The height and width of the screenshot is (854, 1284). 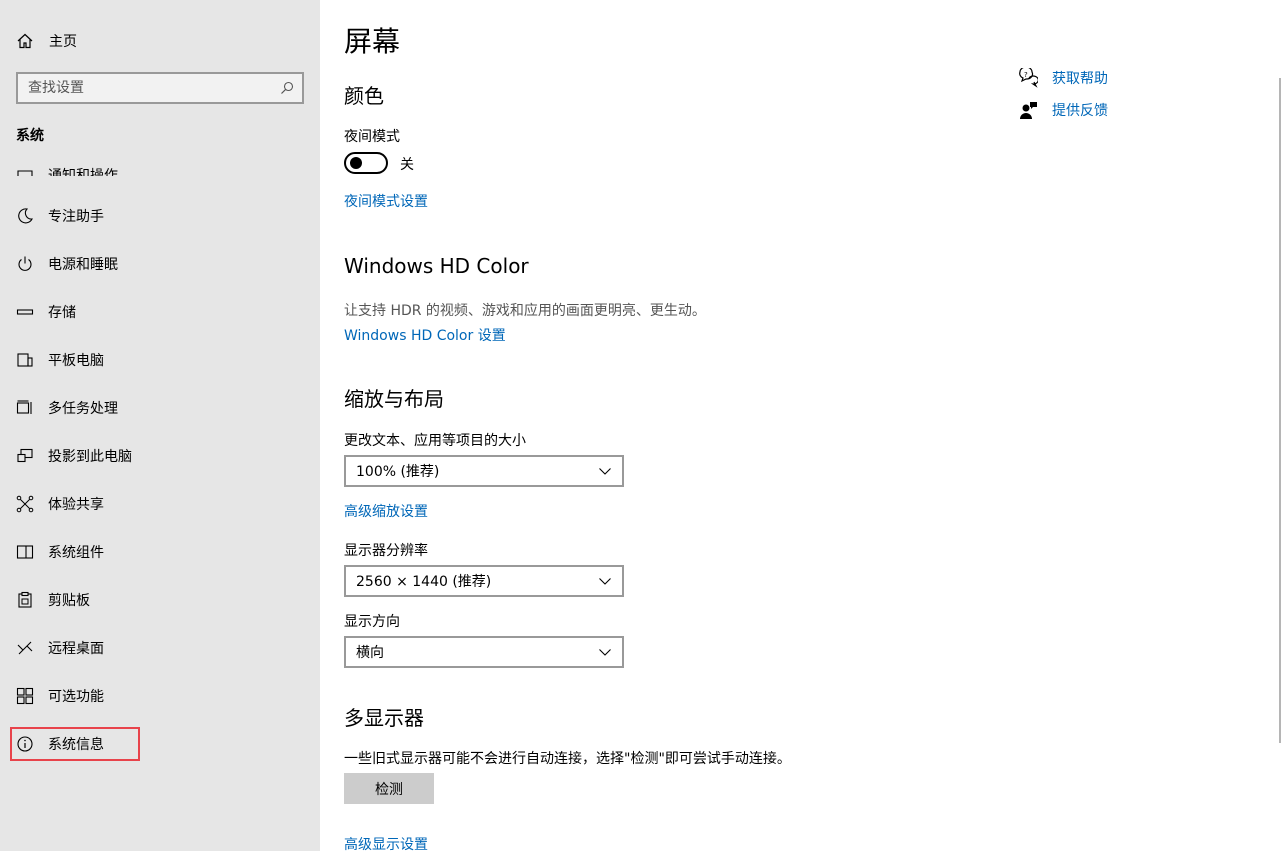 What do you see at coordinates (25, 216) in the screenshot?
I see `moon-icon` at bounding box center [25, 216].